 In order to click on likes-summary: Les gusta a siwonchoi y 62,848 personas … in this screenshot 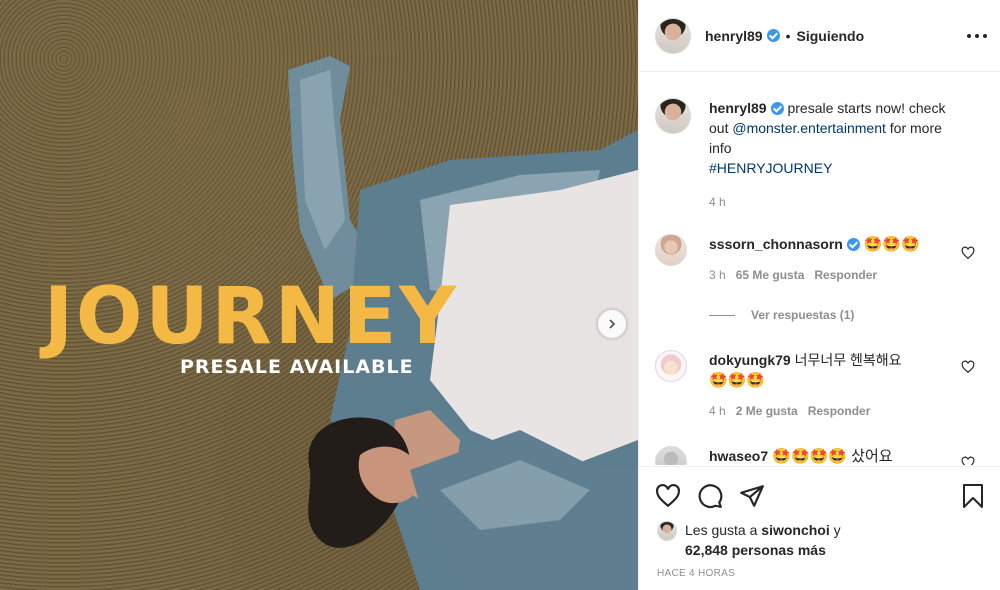, I will do `click(749, 540)`.